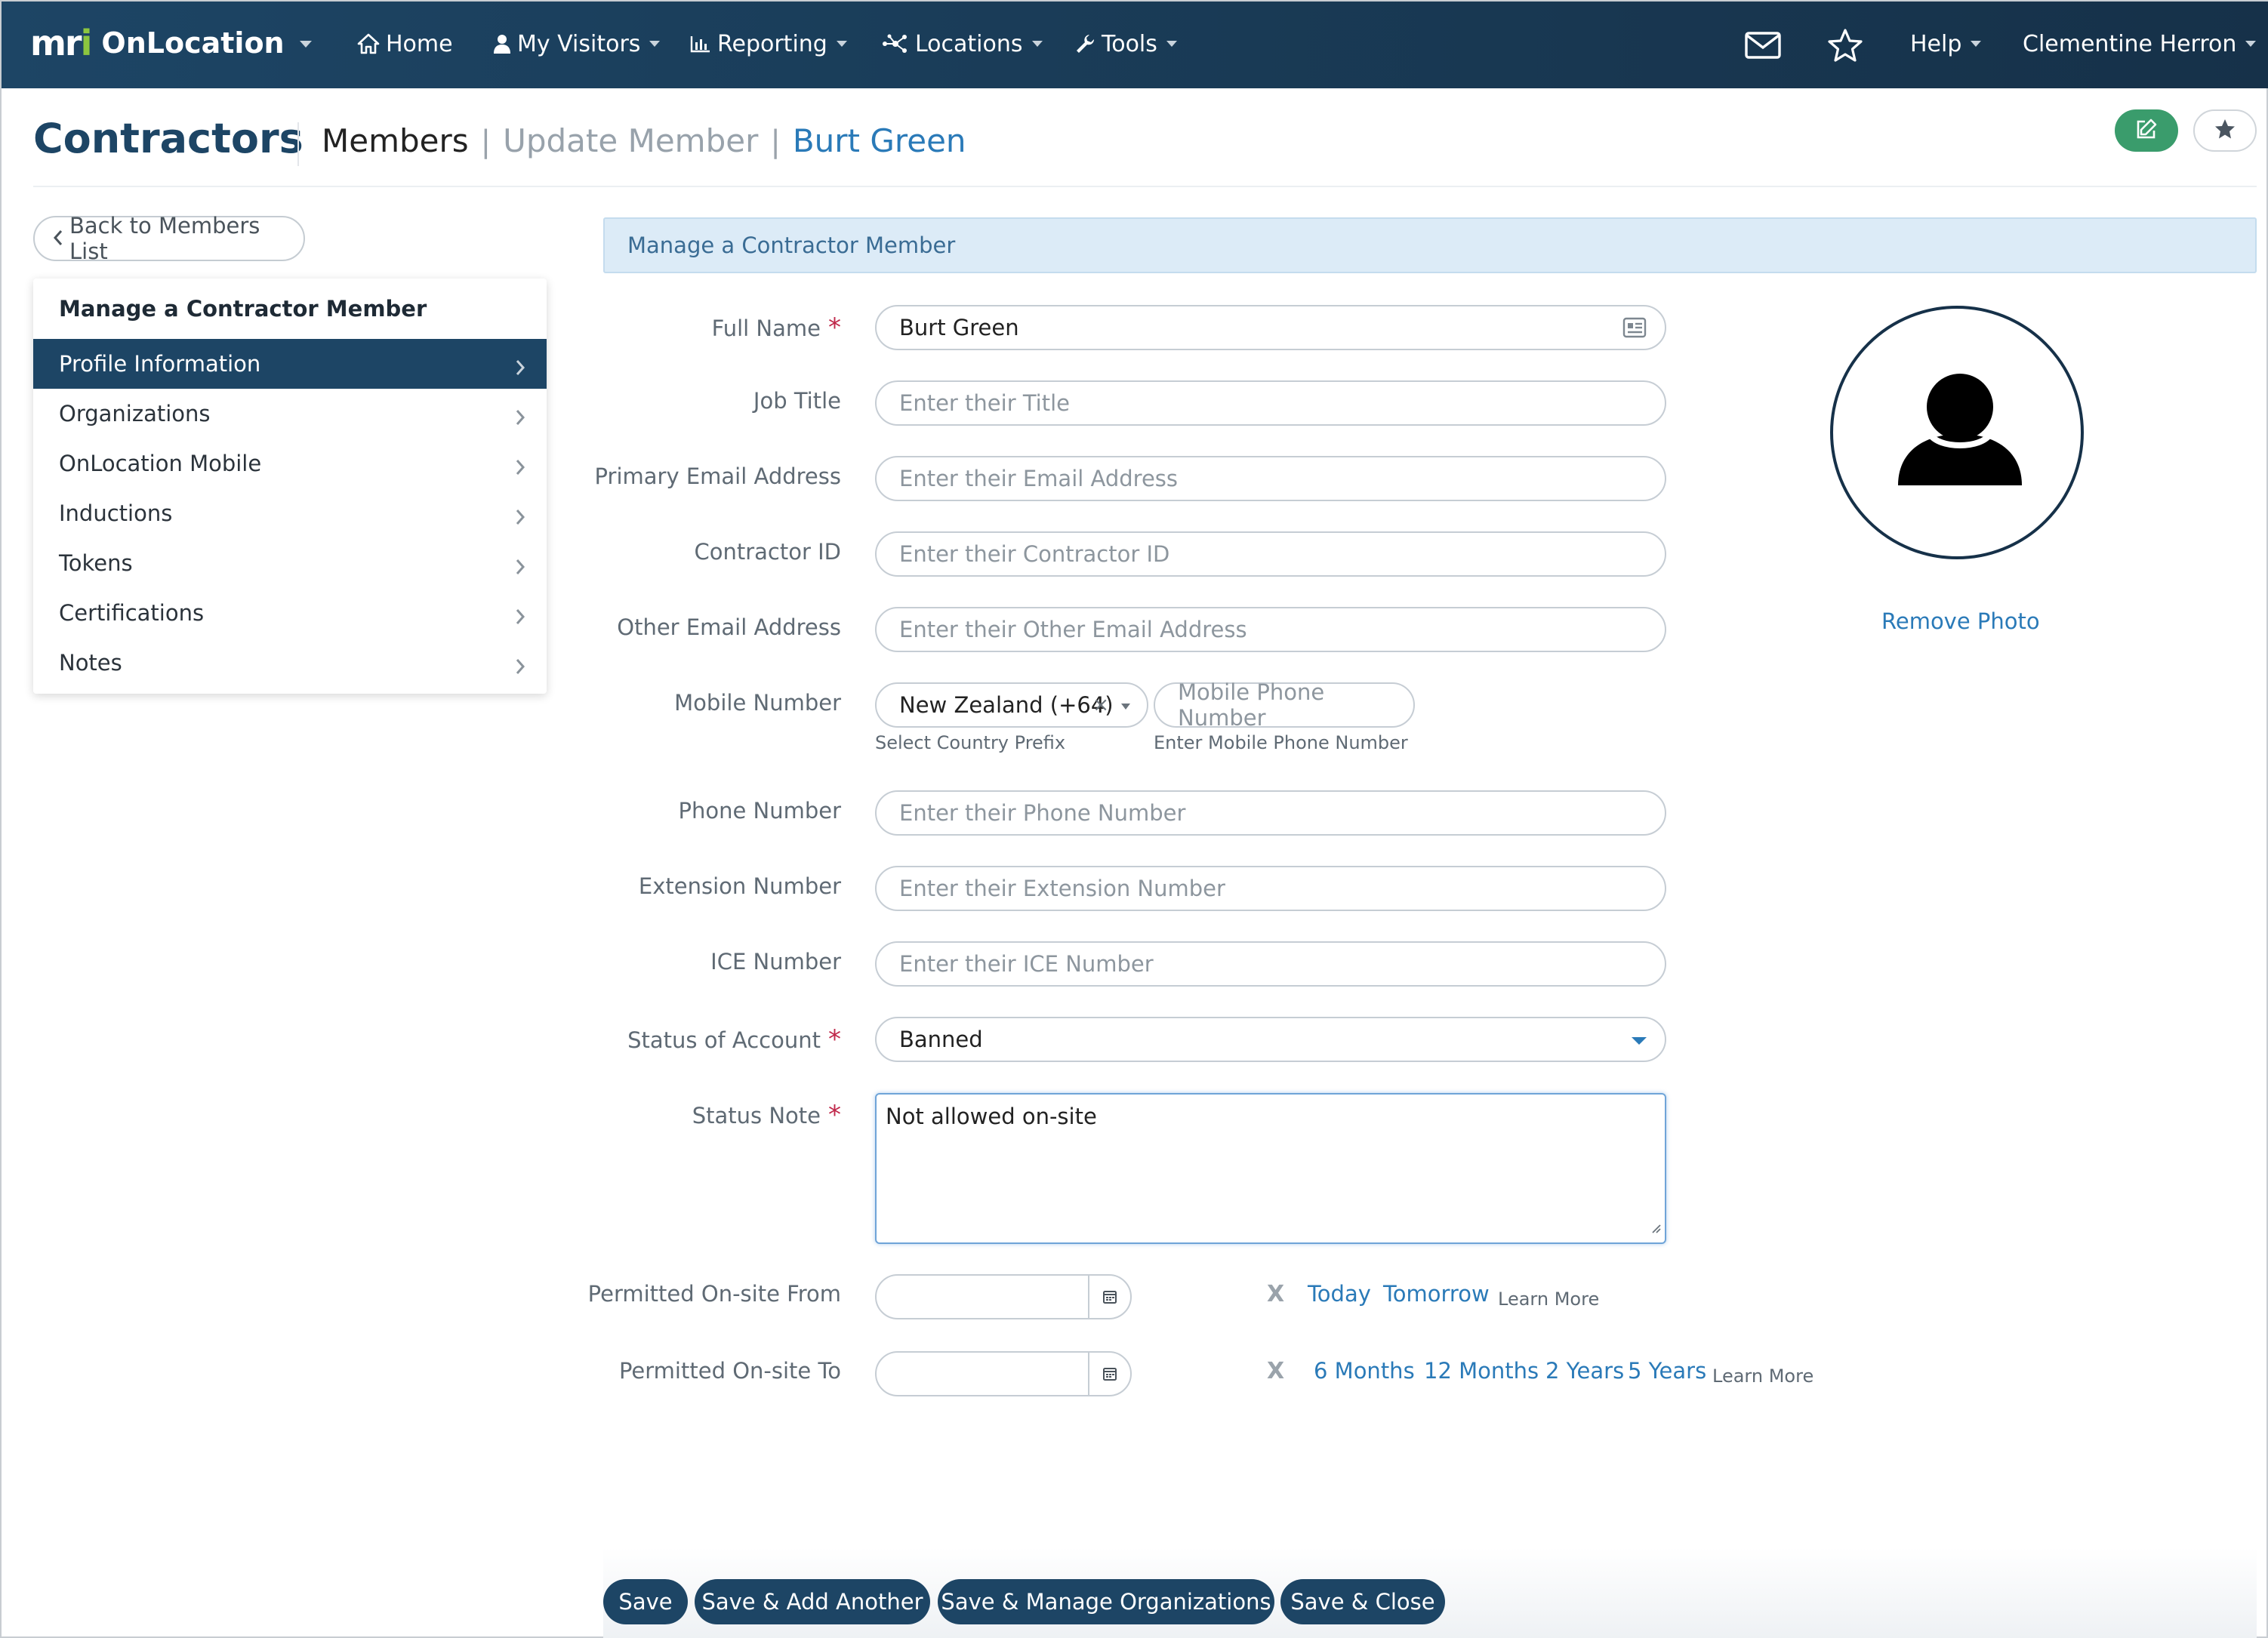  I want to click on quick-date-5-years: 5 Years, so click(1667, 1371).